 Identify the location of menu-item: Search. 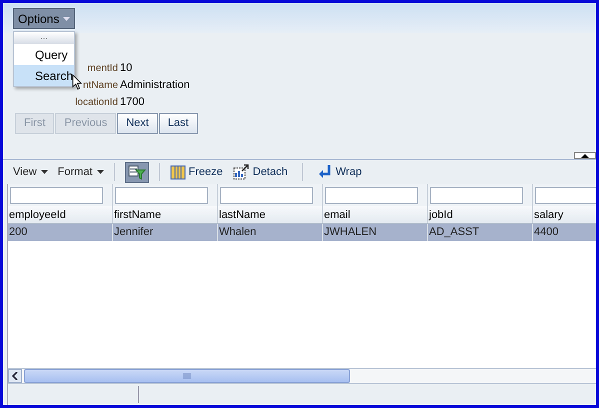
(44, 75).